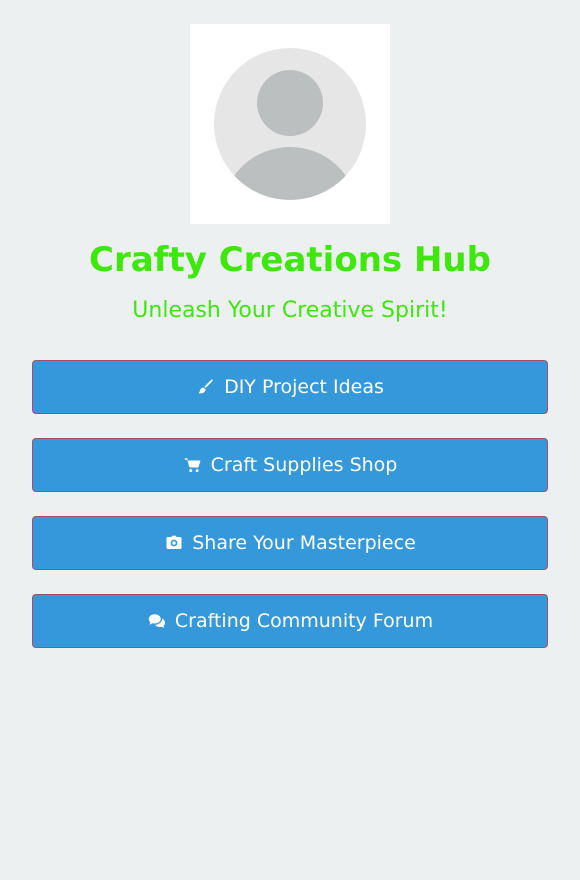 The height and width of the screenshot is (880, 580). I want to click on page-subtitle: Unleash Your Creative Spirit!, so click(290, 310).